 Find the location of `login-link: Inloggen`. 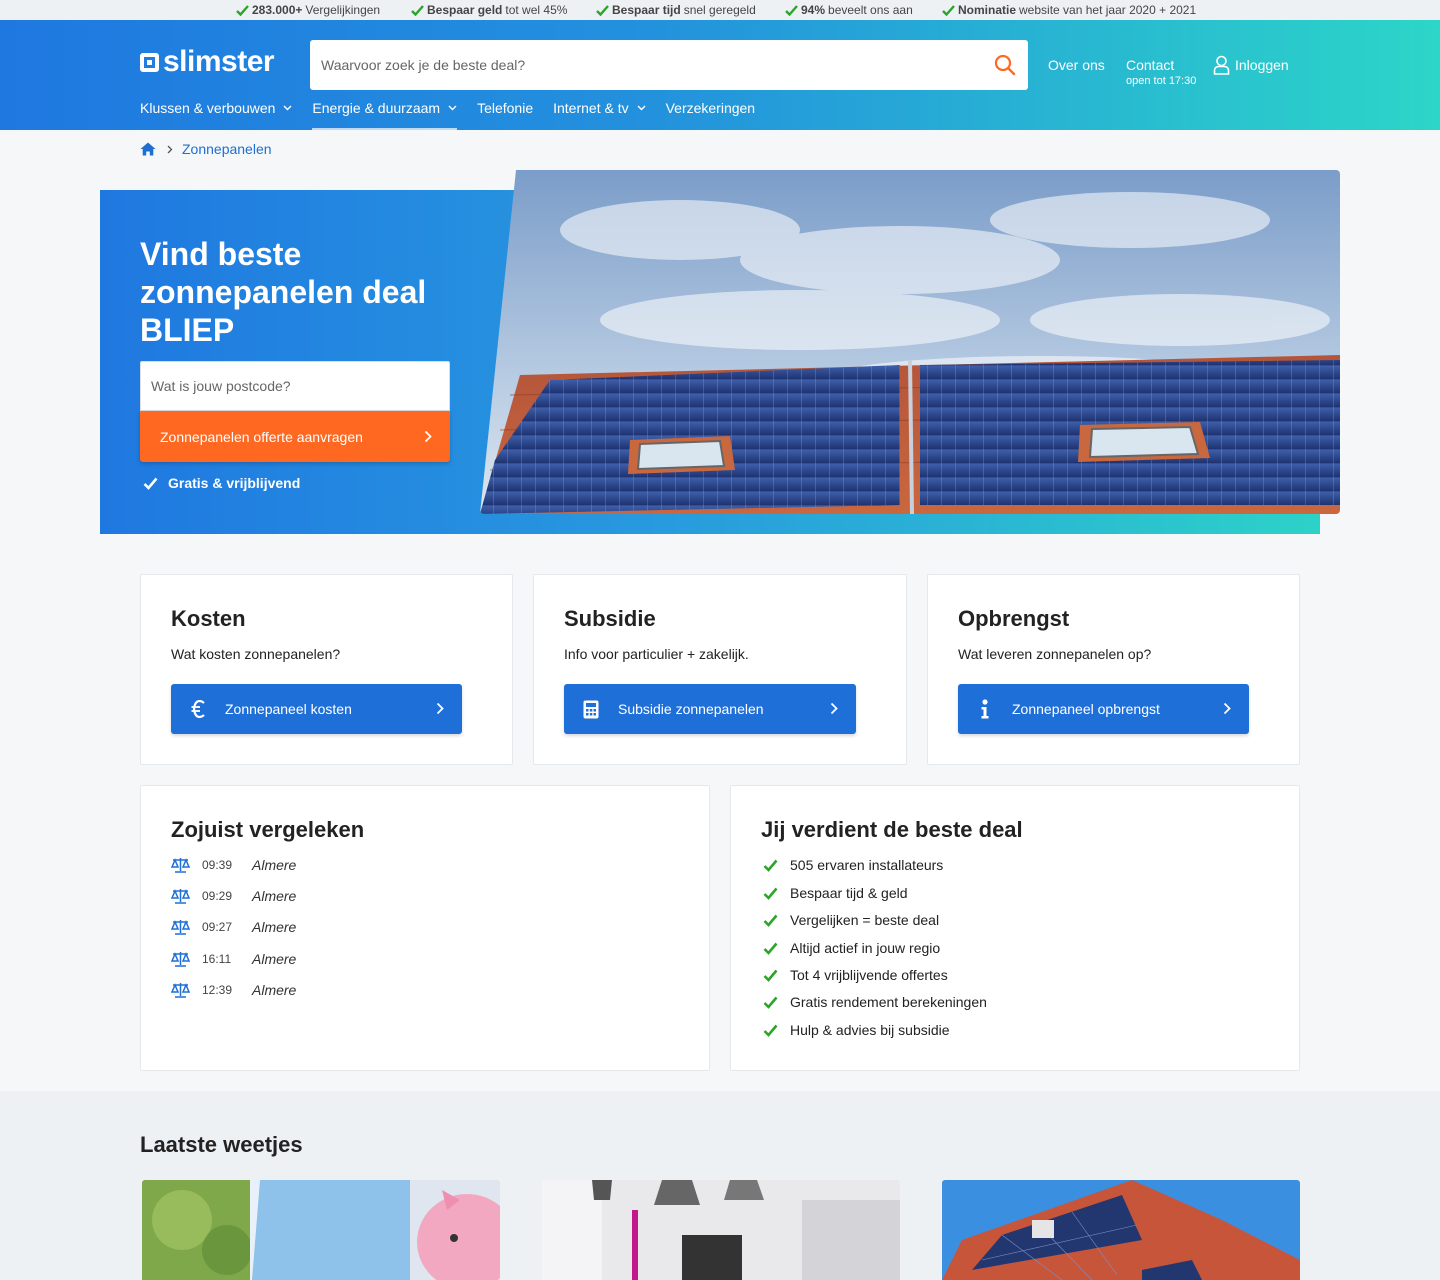

login-link: Inloggen is located at coordinates (1251, 65).